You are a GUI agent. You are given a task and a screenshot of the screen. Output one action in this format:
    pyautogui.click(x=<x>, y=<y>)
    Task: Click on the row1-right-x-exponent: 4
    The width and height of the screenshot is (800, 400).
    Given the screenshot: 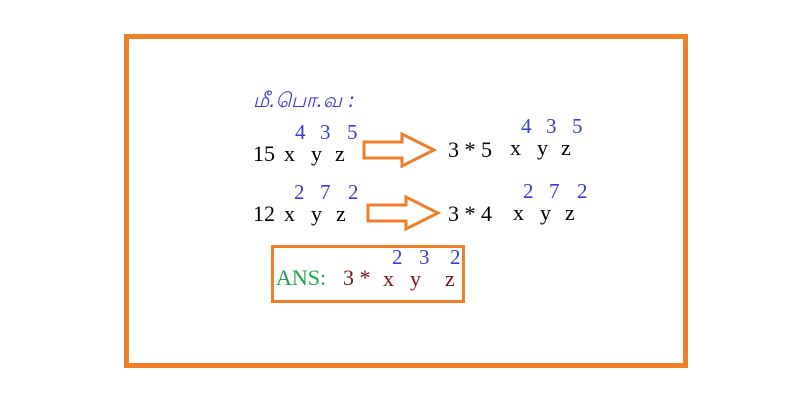 What is the action you would take?
    pyautogui.click(x=526, y=126)
    